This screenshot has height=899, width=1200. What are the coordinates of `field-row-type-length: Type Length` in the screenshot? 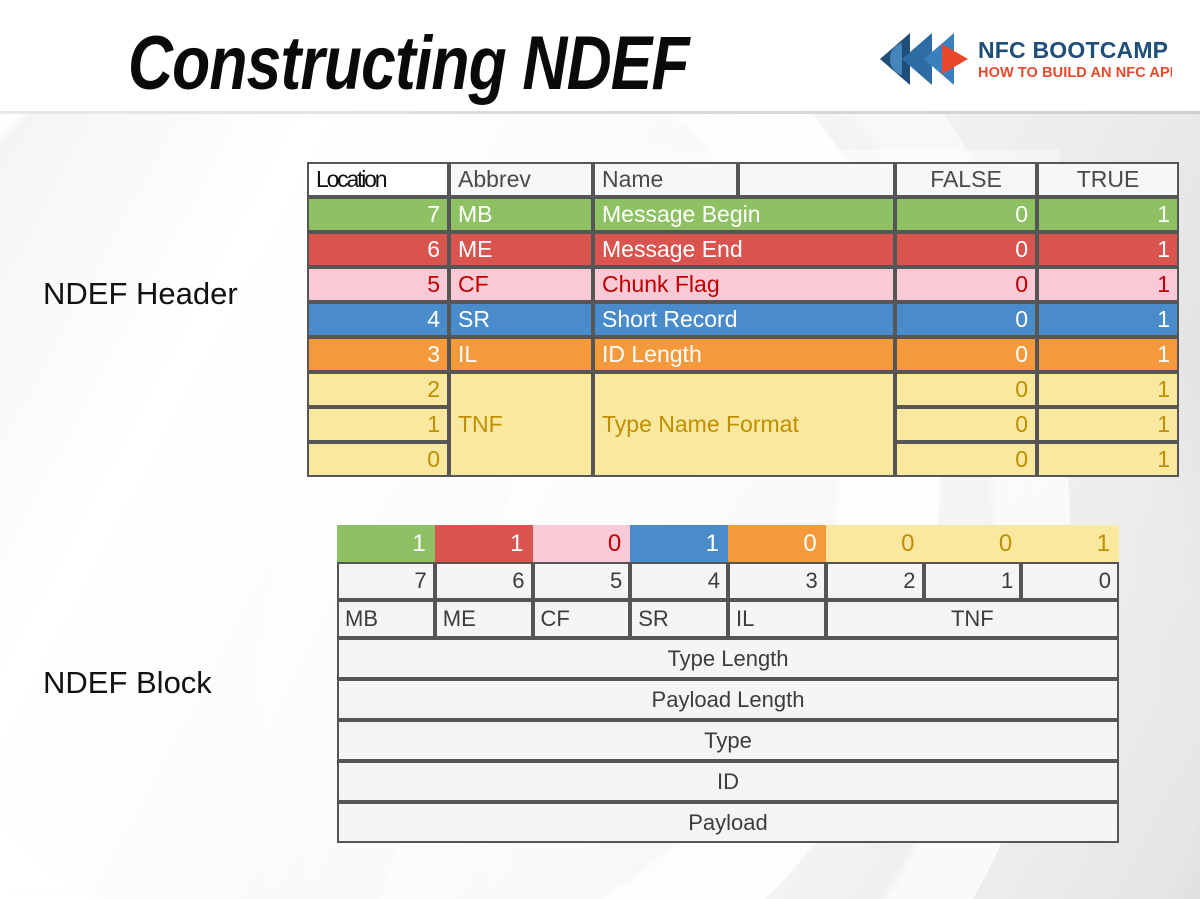 It's located at (728, 658).